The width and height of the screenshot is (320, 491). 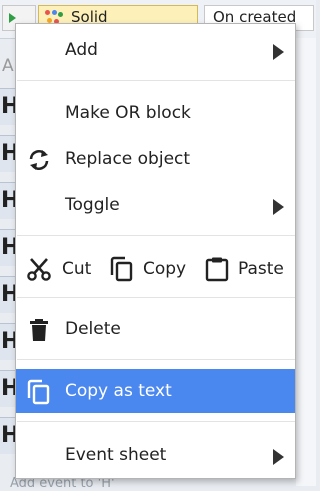 I want to click on menu-item-label: Event sheet, so click(x=116, y=455).